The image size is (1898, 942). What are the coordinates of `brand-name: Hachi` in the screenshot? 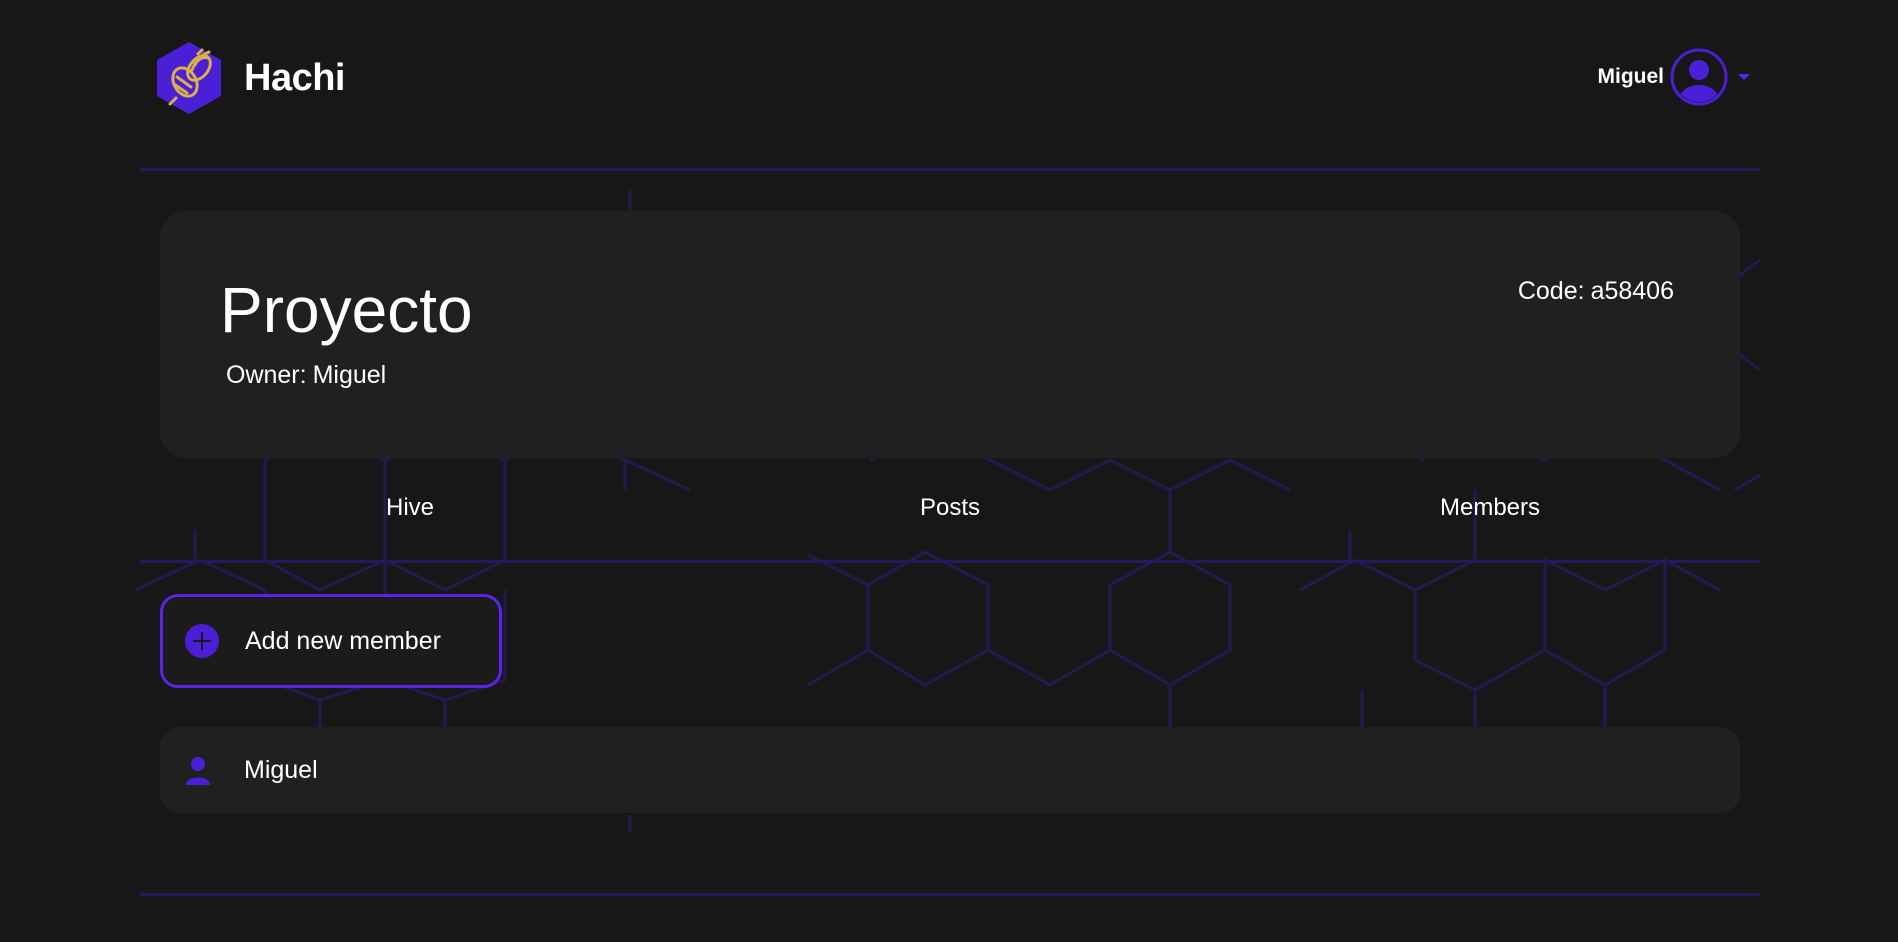 It's located at (294, 77).